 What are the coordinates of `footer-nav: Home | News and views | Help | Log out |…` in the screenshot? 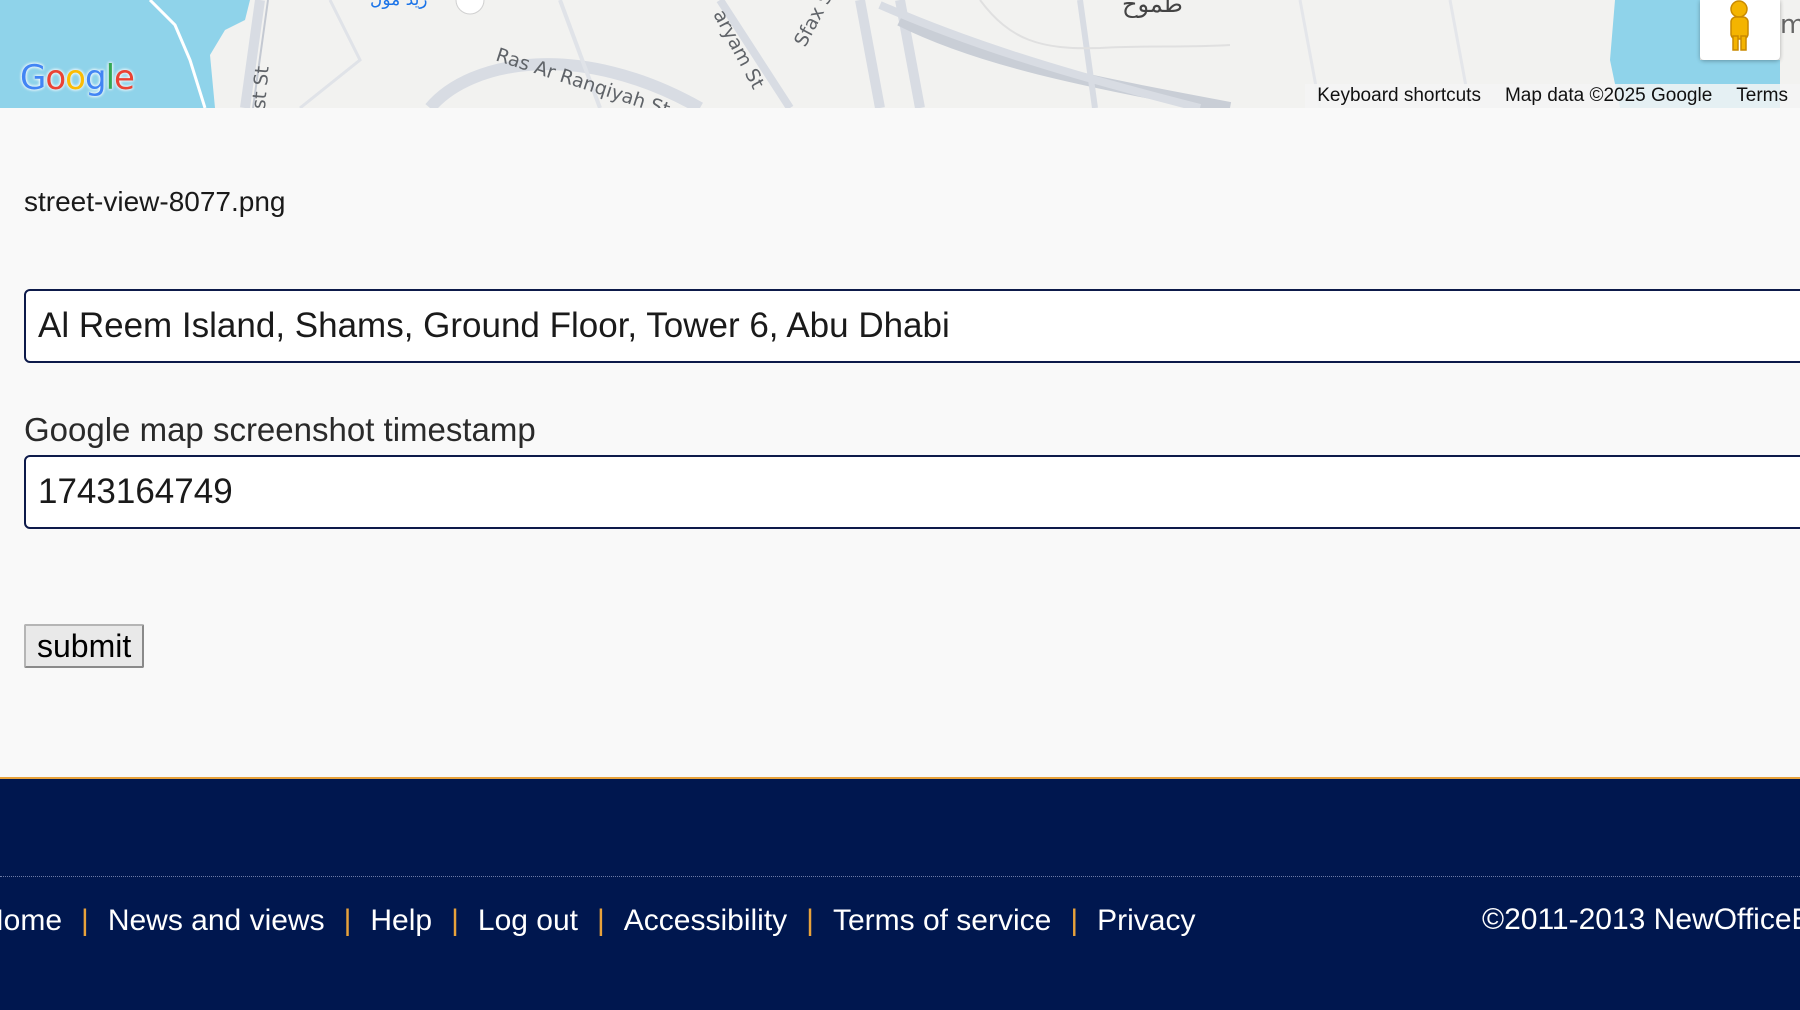 It's located at (598, 921).